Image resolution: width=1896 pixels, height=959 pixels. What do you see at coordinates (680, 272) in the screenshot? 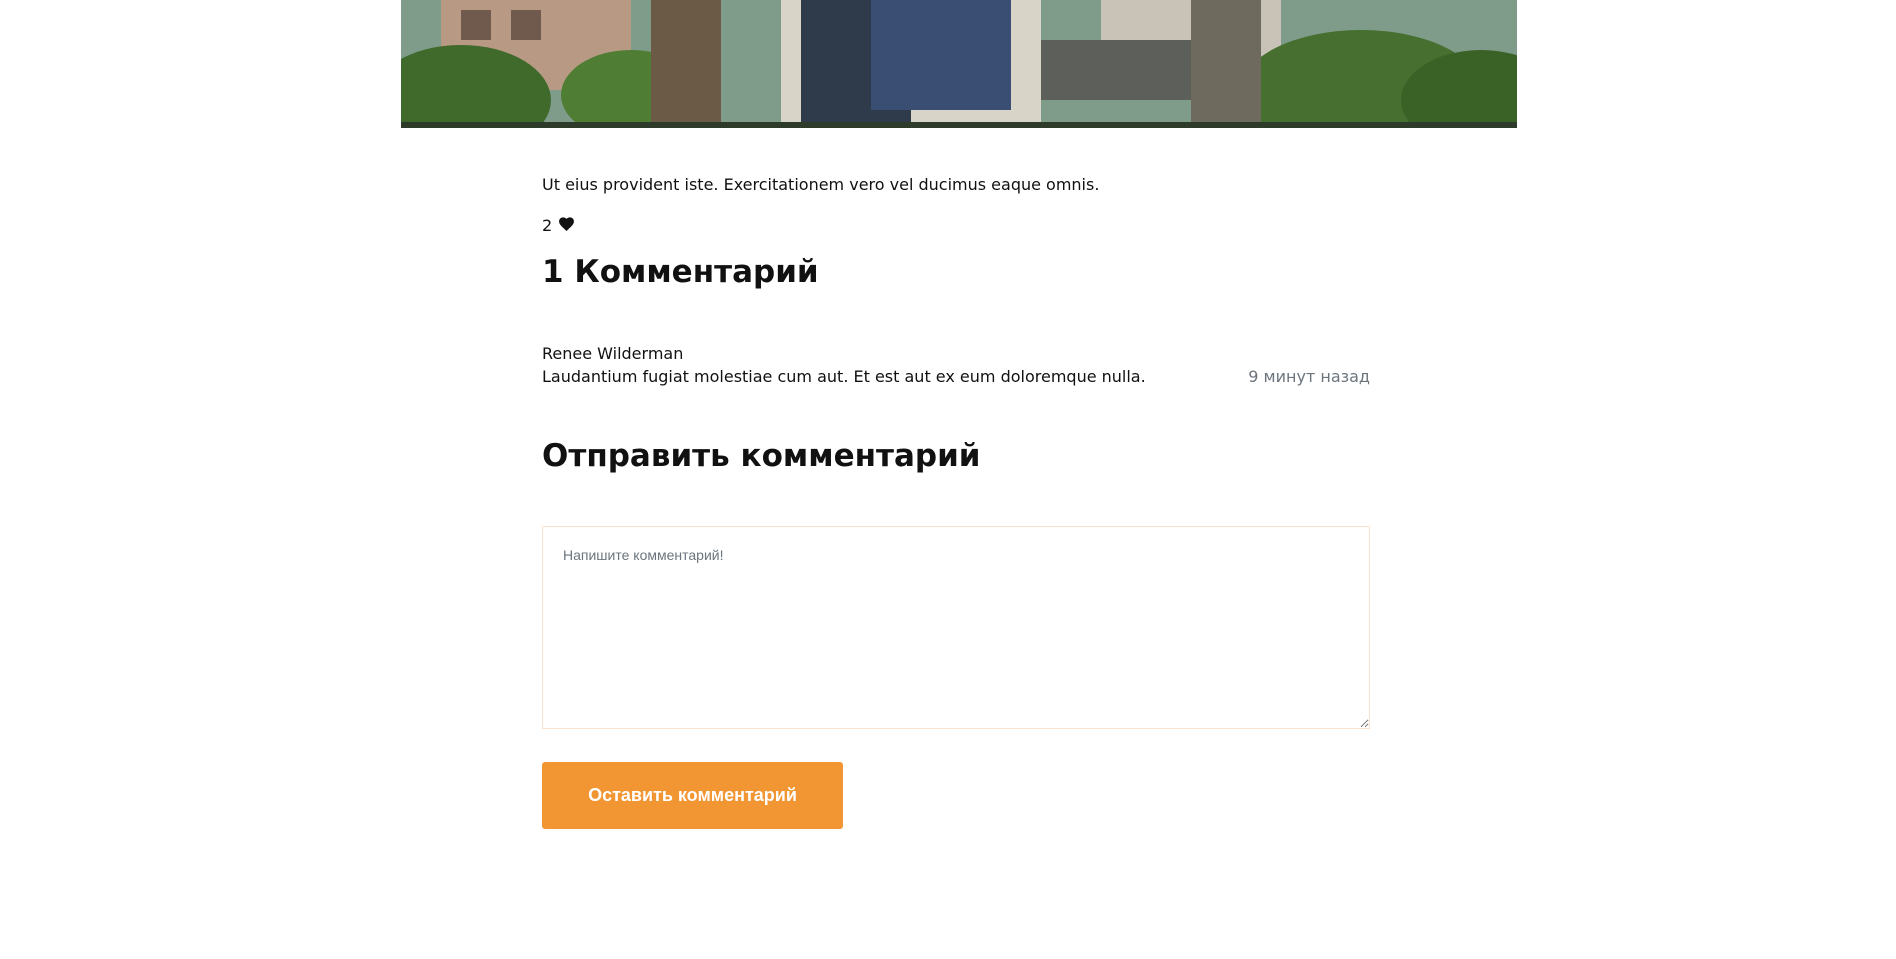
I see `comments-heading: 1 Комментарий` at bounding box center [680, 272].